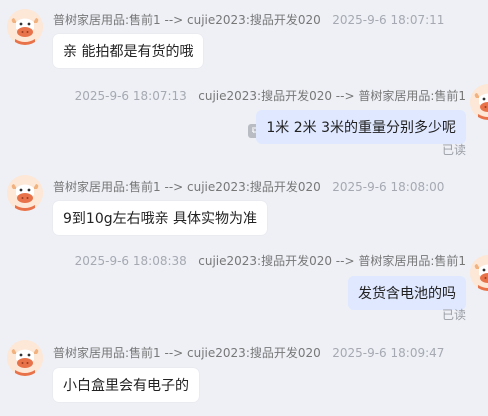 The width and height of the screenshot is (488, 416). I want to click on timestamp: 2025-9-6 18:08:38, so click(130, 261).